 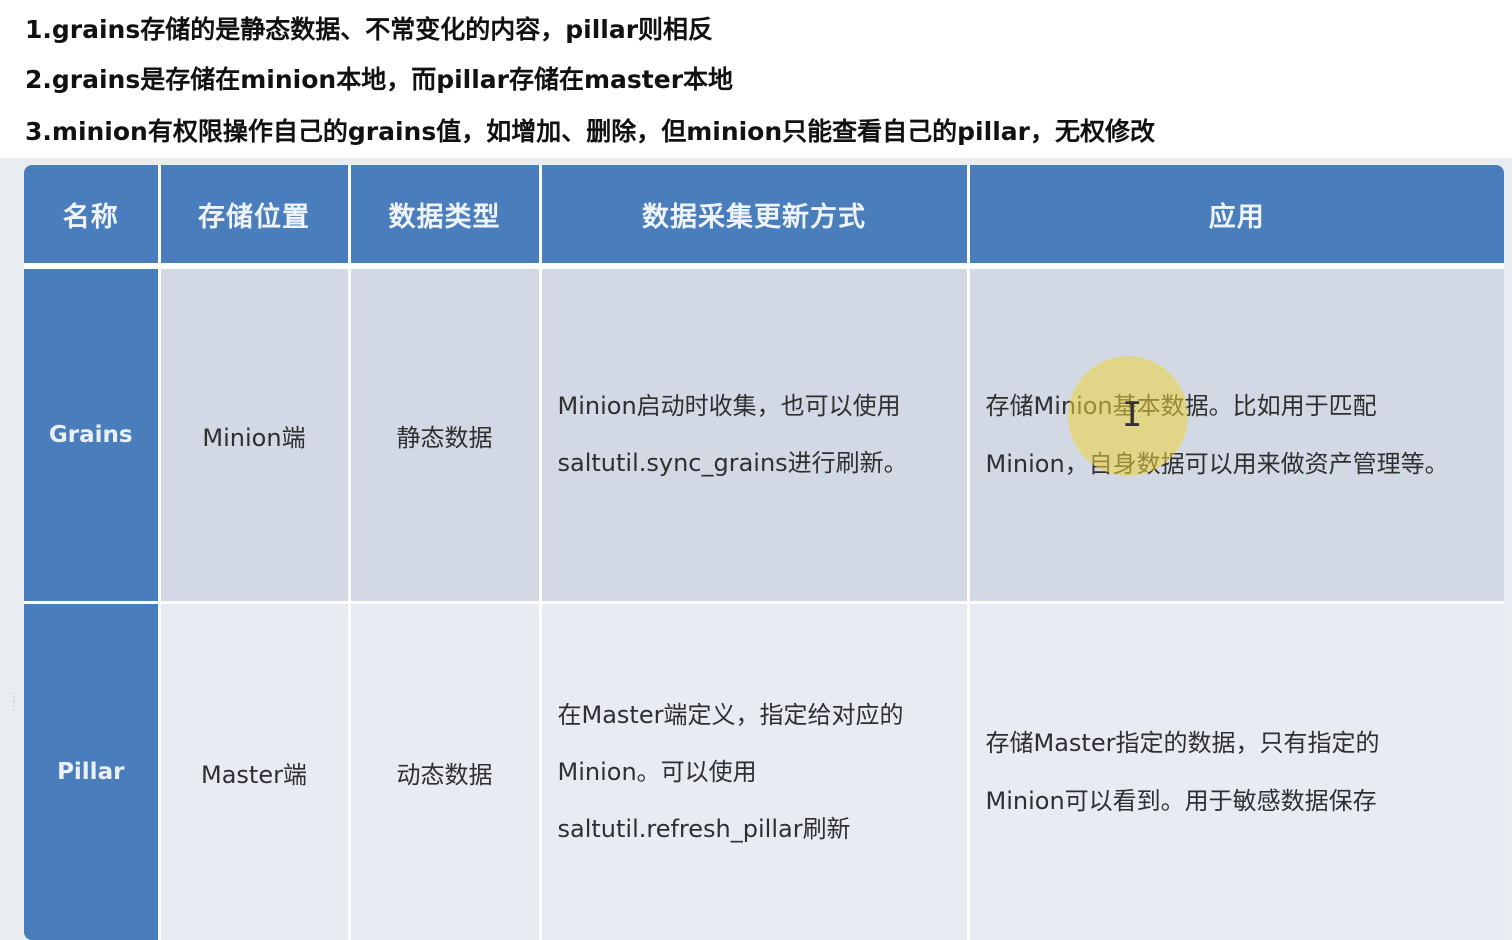 What do you see at coordinates (92, 771) in the screenshot?
I see `cell-name-pillar: Pillar` at bounding box center [92, 771].